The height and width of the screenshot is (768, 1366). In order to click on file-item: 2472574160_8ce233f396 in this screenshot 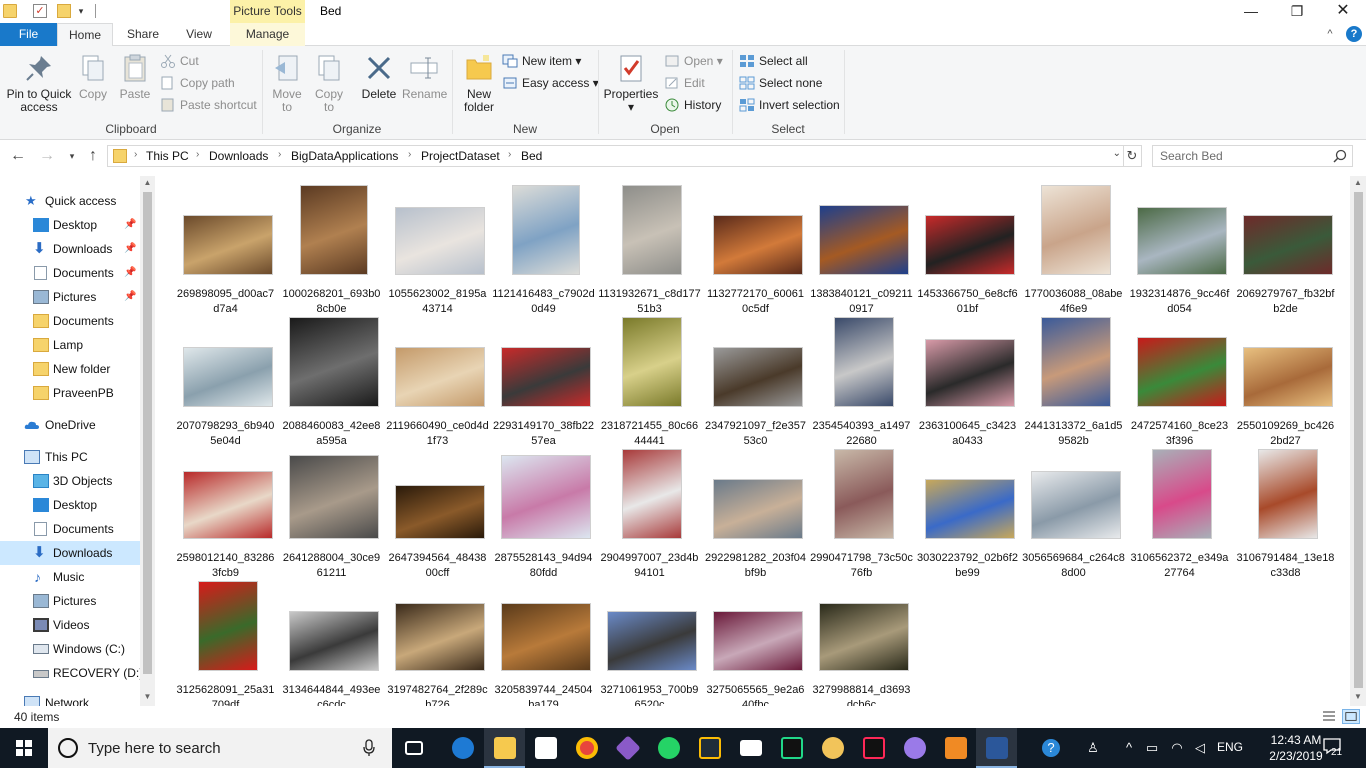, I will do `click(1179, 381)`.